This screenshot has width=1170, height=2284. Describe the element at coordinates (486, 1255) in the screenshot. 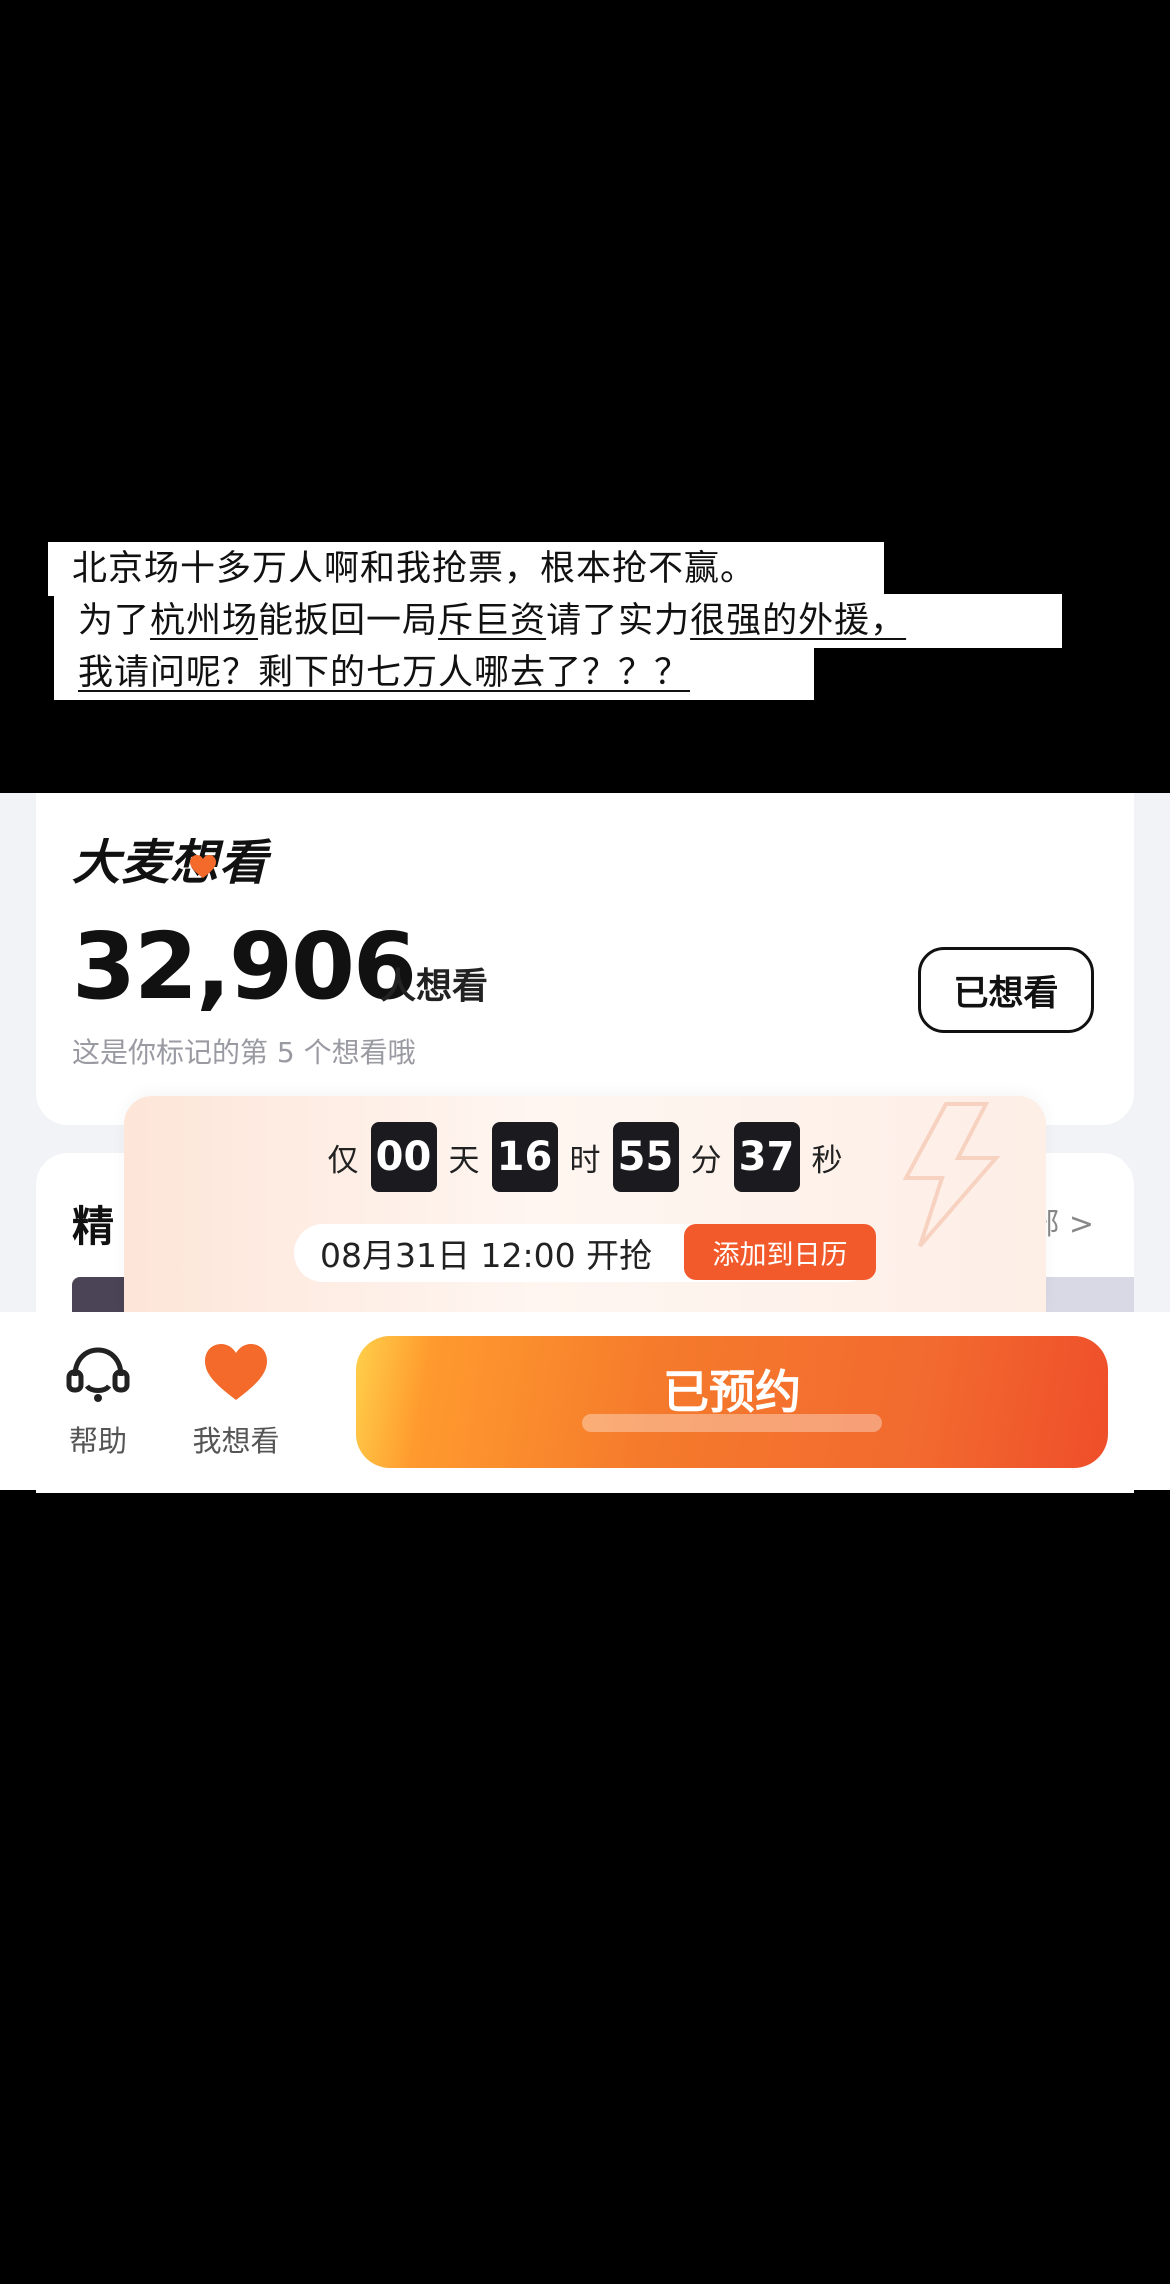

I see `sale-time: 08月31日 12:00 开抢` at that location.